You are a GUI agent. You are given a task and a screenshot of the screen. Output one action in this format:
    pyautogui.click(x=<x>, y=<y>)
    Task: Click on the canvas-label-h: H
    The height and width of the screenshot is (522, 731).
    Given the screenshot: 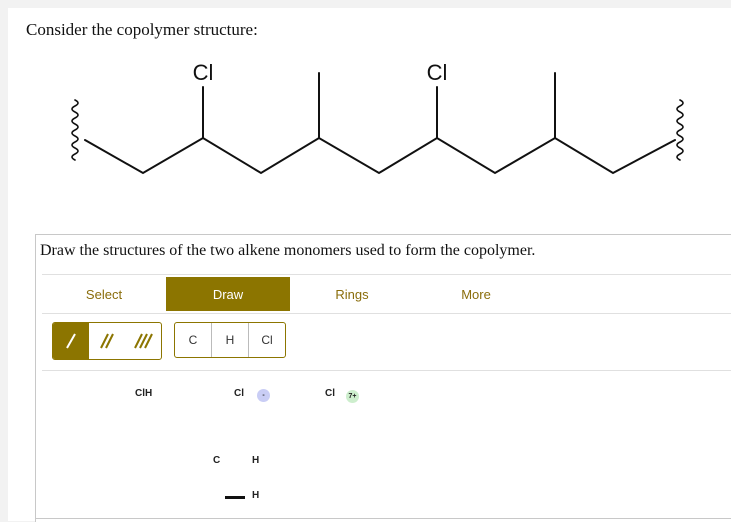 What is the action you would take?
    pyautogui.click(x=255, y=460)
    